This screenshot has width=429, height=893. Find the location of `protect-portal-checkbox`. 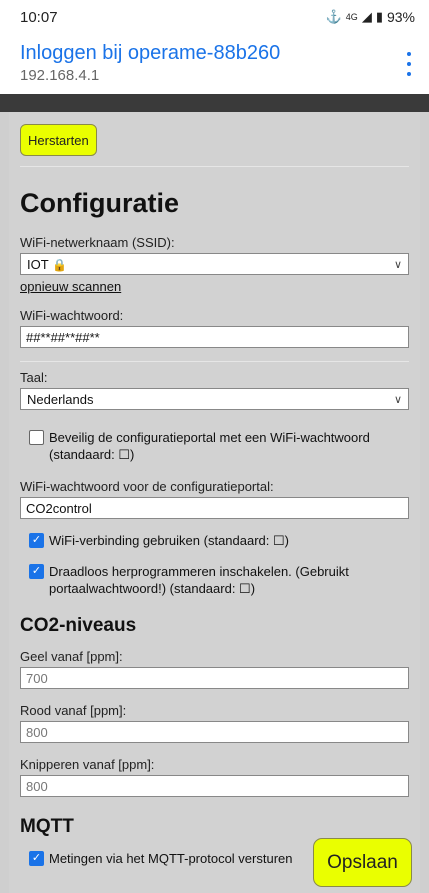

protect-portal-checkbox is located at coordinates (36, 437).